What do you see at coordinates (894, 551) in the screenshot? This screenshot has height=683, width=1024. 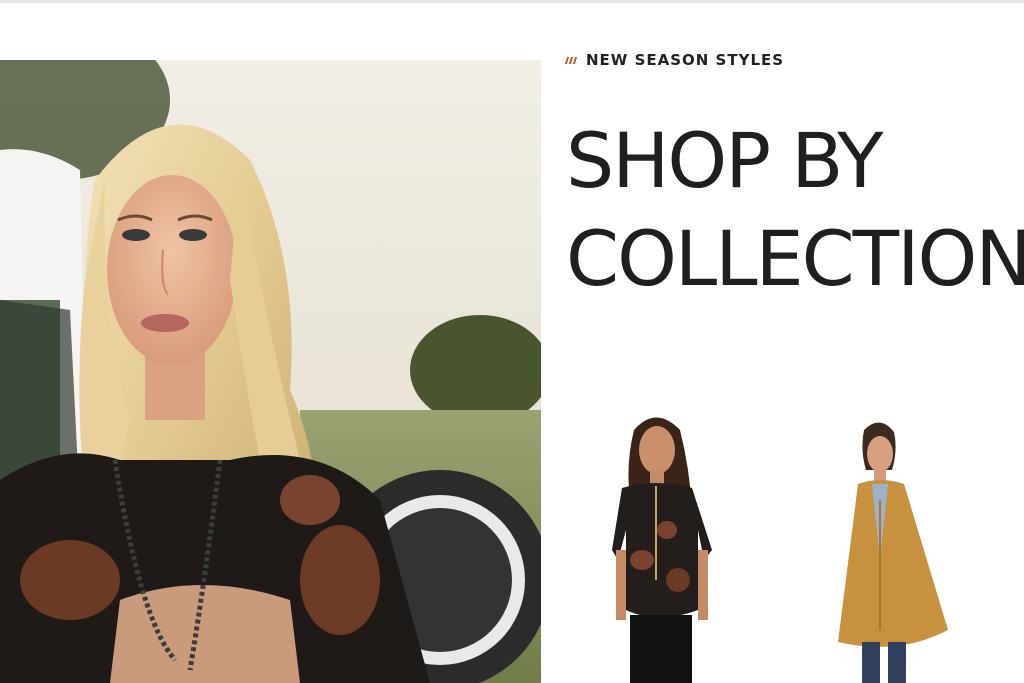 I see `product-image-tan-poncho` at bounding box center [894, 551].